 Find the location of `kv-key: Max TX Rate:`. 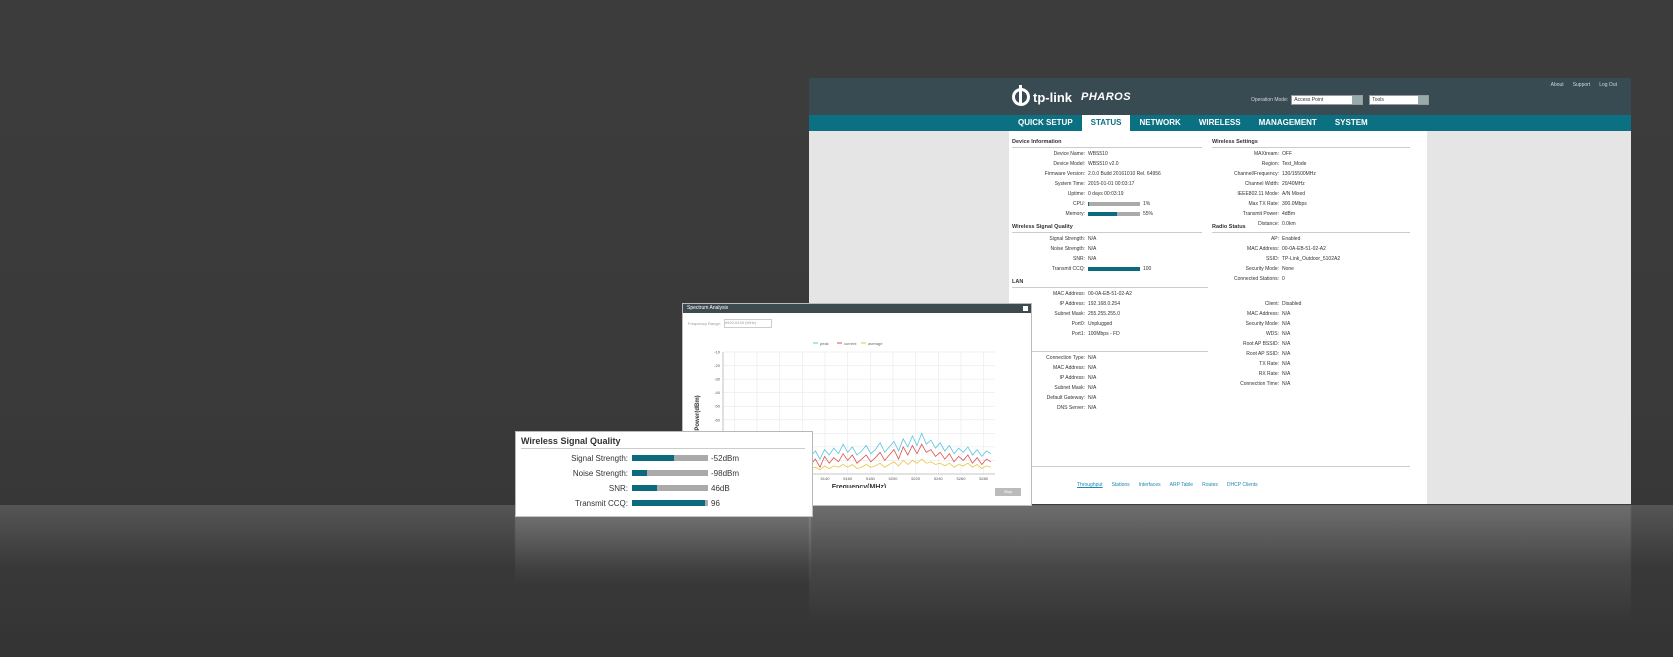

kv-key: Max TX Rate: is located at coordinates (1263, 204).